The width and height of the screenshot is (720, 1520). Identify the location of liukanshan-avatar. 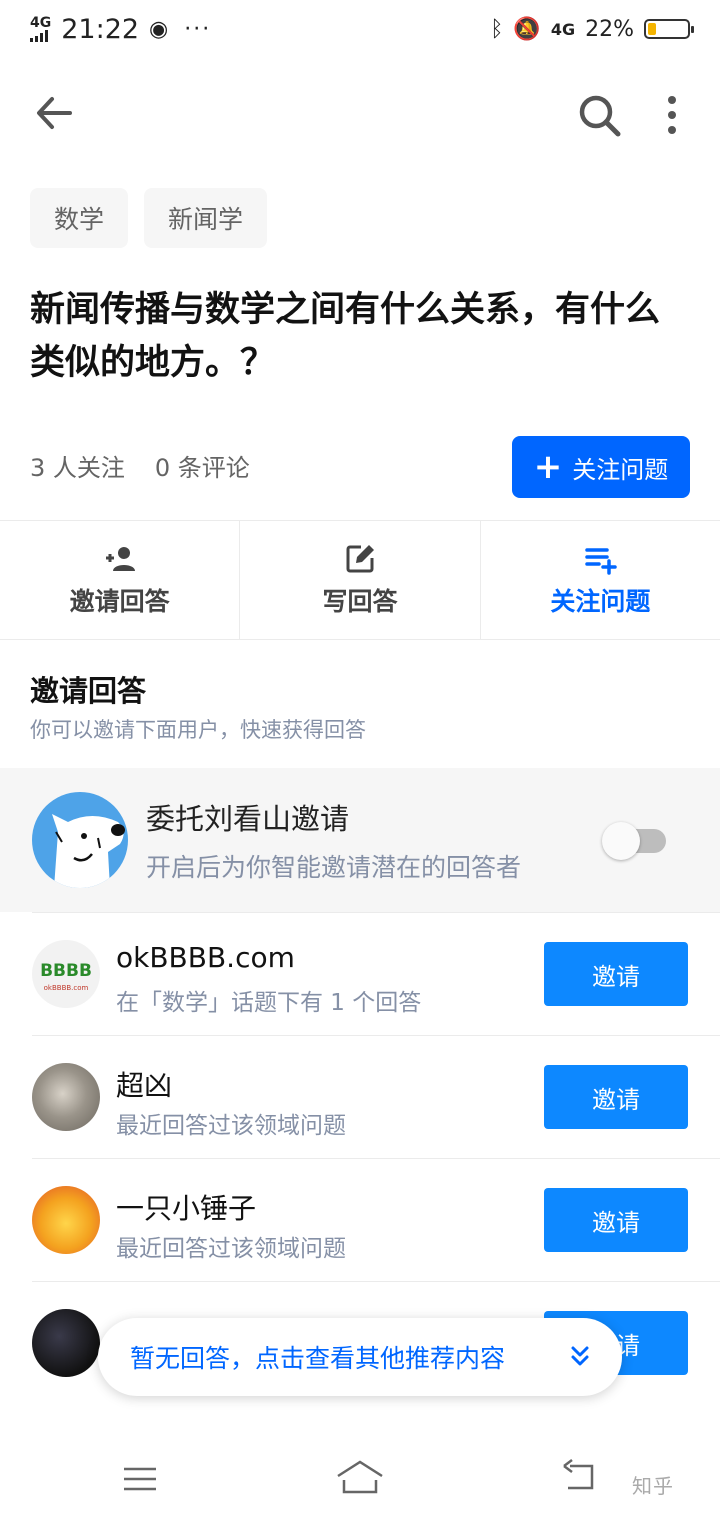
(80, 840).